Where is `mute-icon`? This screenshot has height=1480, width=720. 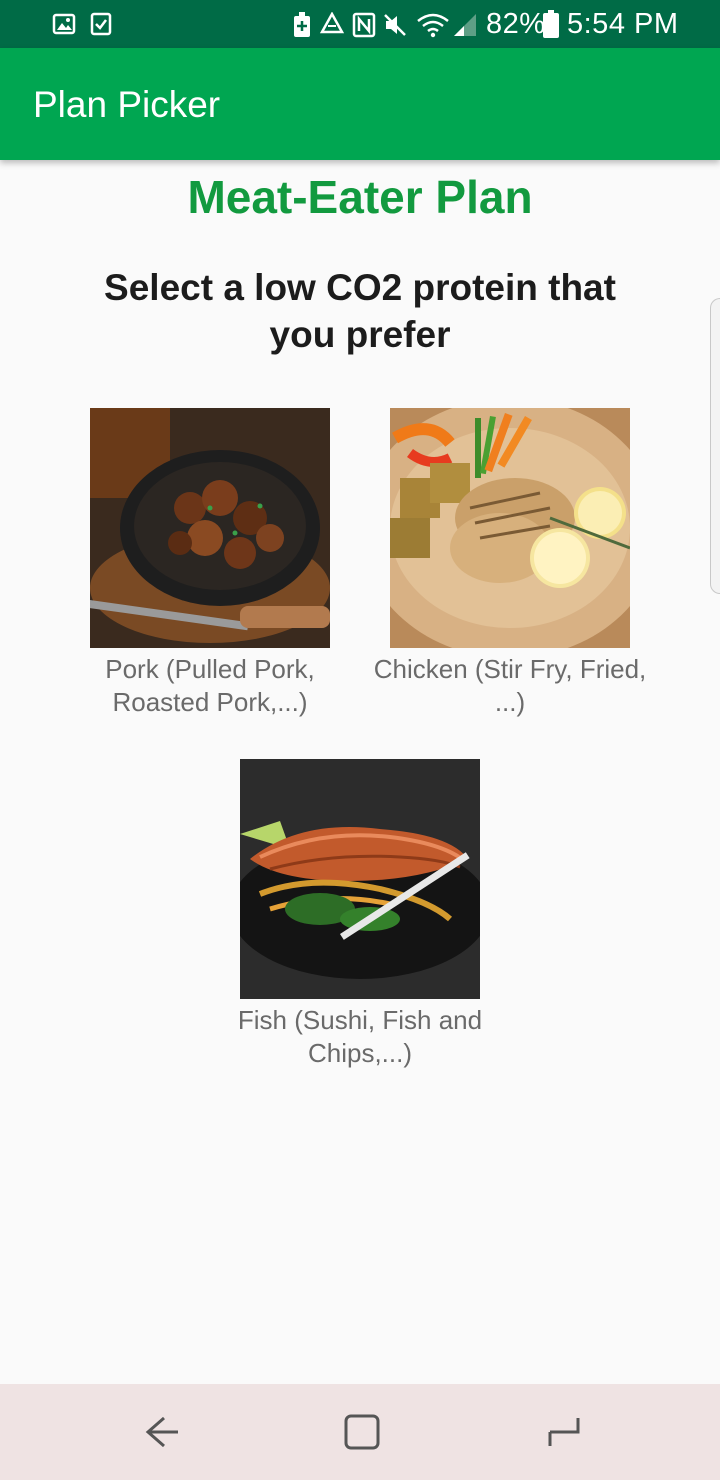
mute-icon is located at coordinates (395, 25).